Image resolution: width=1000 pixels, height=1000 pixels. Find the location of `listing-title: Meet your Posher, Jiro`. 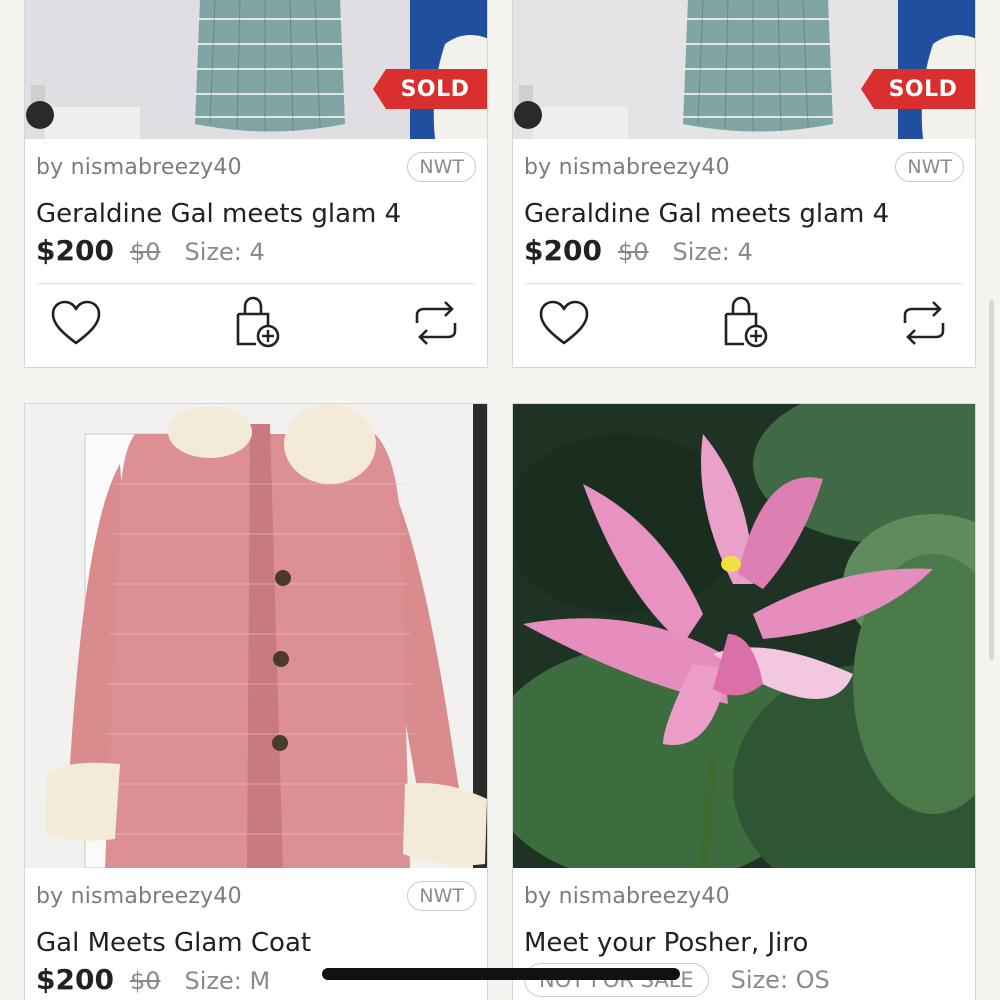

listing-title: Meet your Posher, Jiro is located at coordinates (744, 943).